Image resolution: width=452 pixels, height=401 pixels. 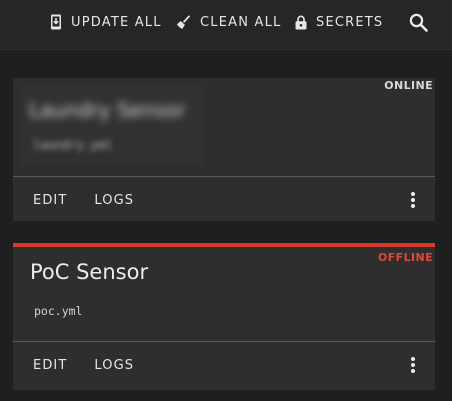 What do you see at coordinates (107, 110) in the screenshot?
I see `device-name: Laundry Sensor` at bounding box center [107, 110].